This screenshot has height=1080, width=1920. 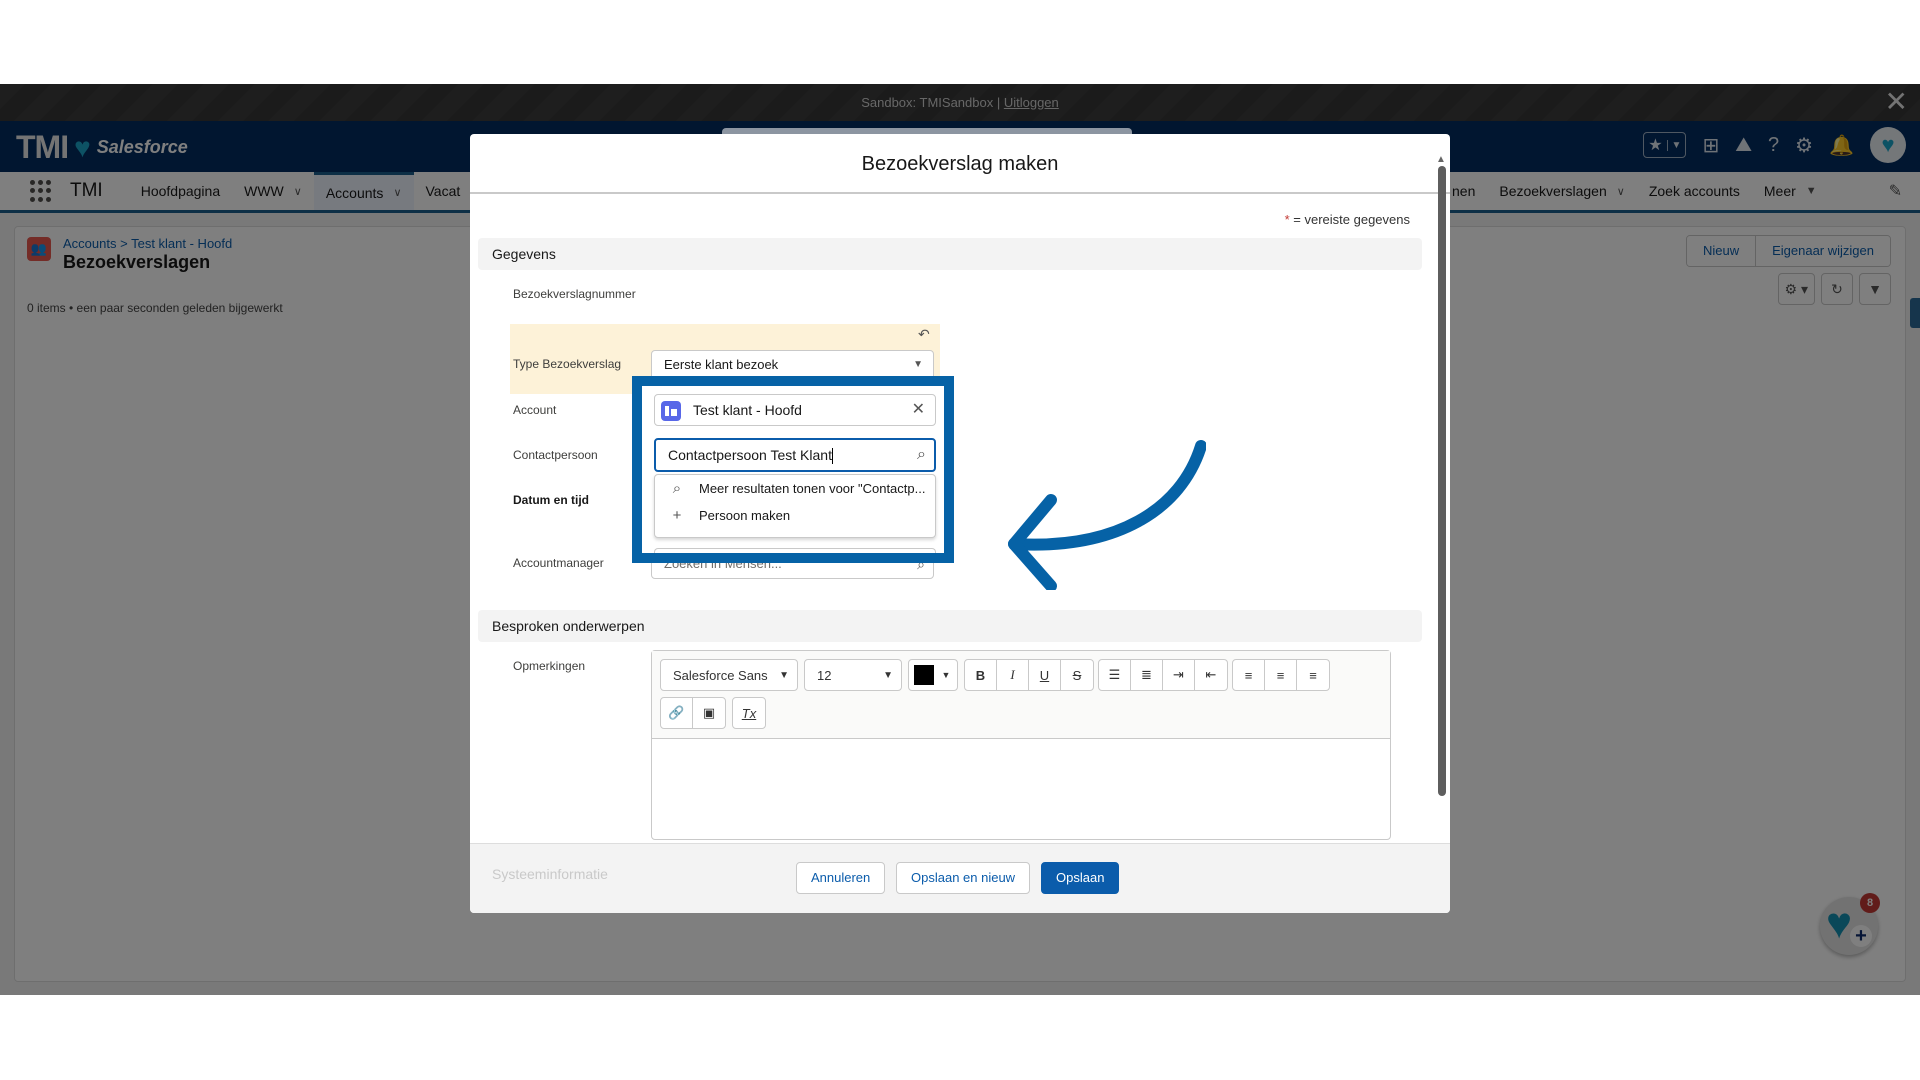 What do you see at coordinates (1442, 481) in the screenshot?
I see `scrollbar-thumb` at bounding box center [1442, 481].